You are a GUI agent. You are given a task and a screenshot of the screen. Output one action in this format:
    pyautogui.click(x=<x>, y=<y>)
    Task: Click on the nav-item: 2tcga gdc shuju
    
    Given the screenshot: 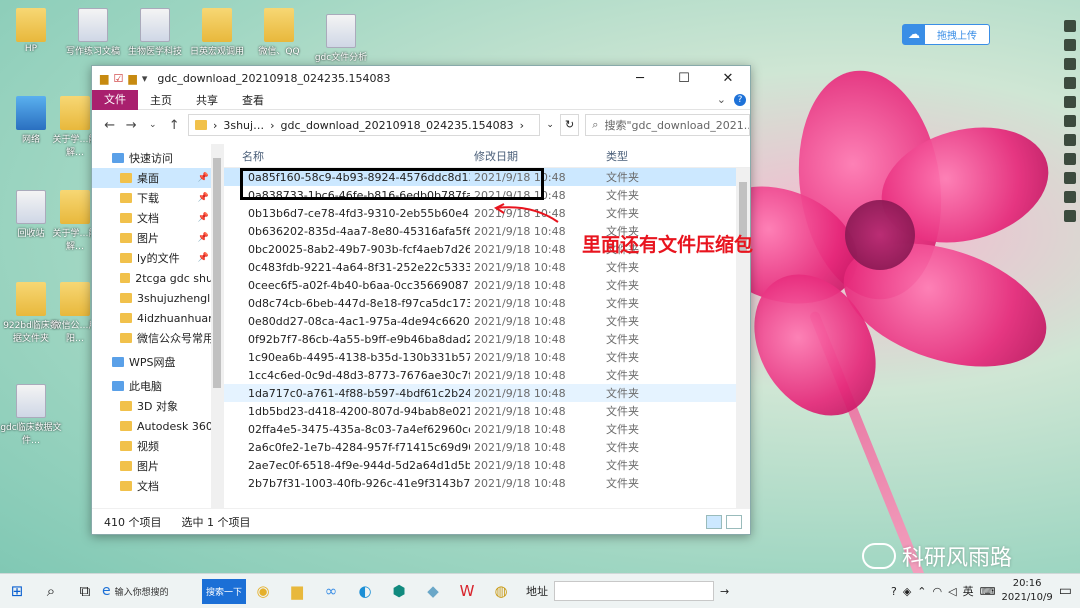 What is the action you would take?
    pyautogui.click(x=157, y=278)
    